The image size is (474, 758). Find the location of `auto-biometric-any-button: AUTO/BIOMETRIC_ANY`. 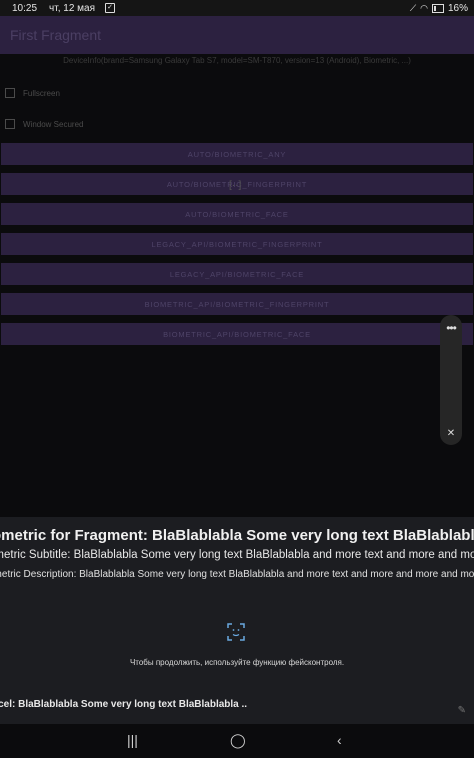

auto-biometric-any-button: AUTO/BIOMETRIC_ANY is located at coordinates (237, 154).